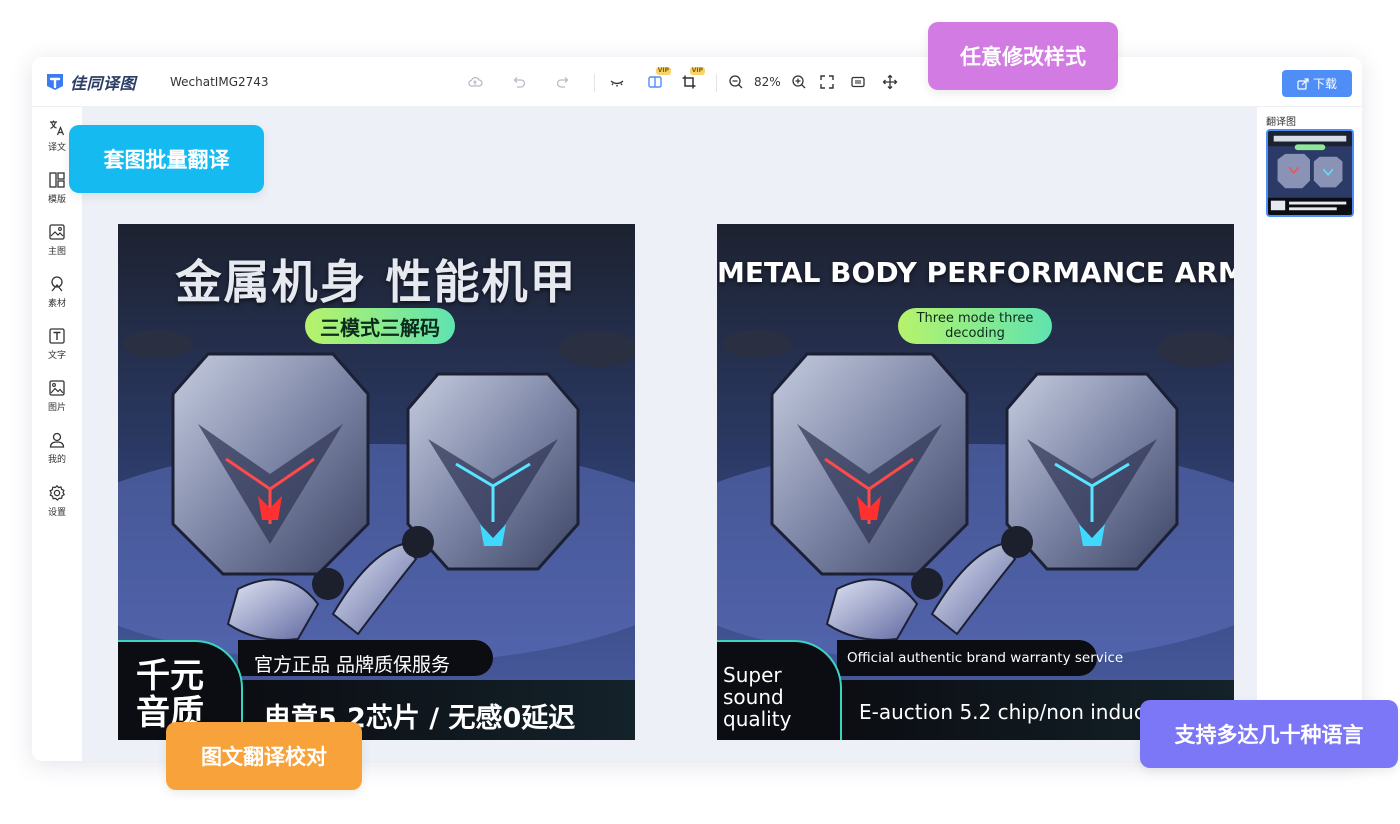 The width and height of the screenshot is (1400, 824). I want to click on sidebar-item-material: 素材, so click(57, 297).